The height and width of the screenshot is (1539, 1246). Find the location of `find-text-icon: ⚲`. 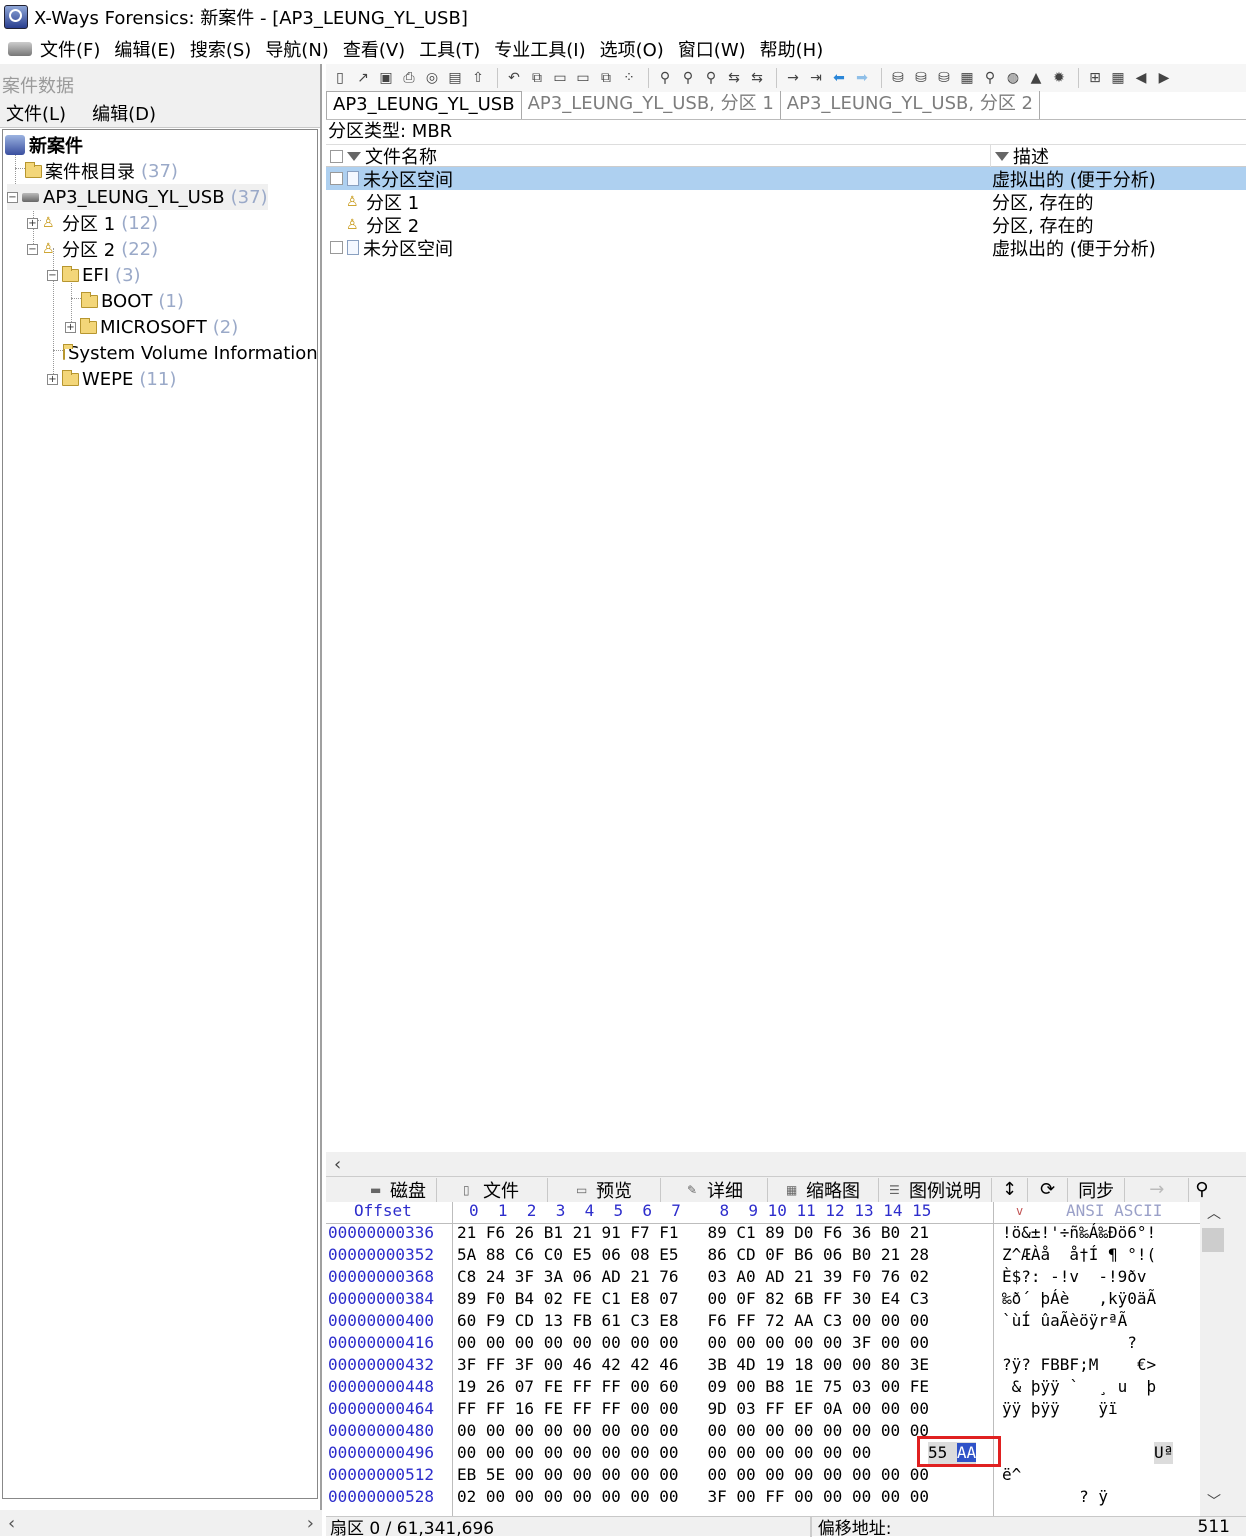

find-text-icon: ⚲ is located at coordinates (688, 78).